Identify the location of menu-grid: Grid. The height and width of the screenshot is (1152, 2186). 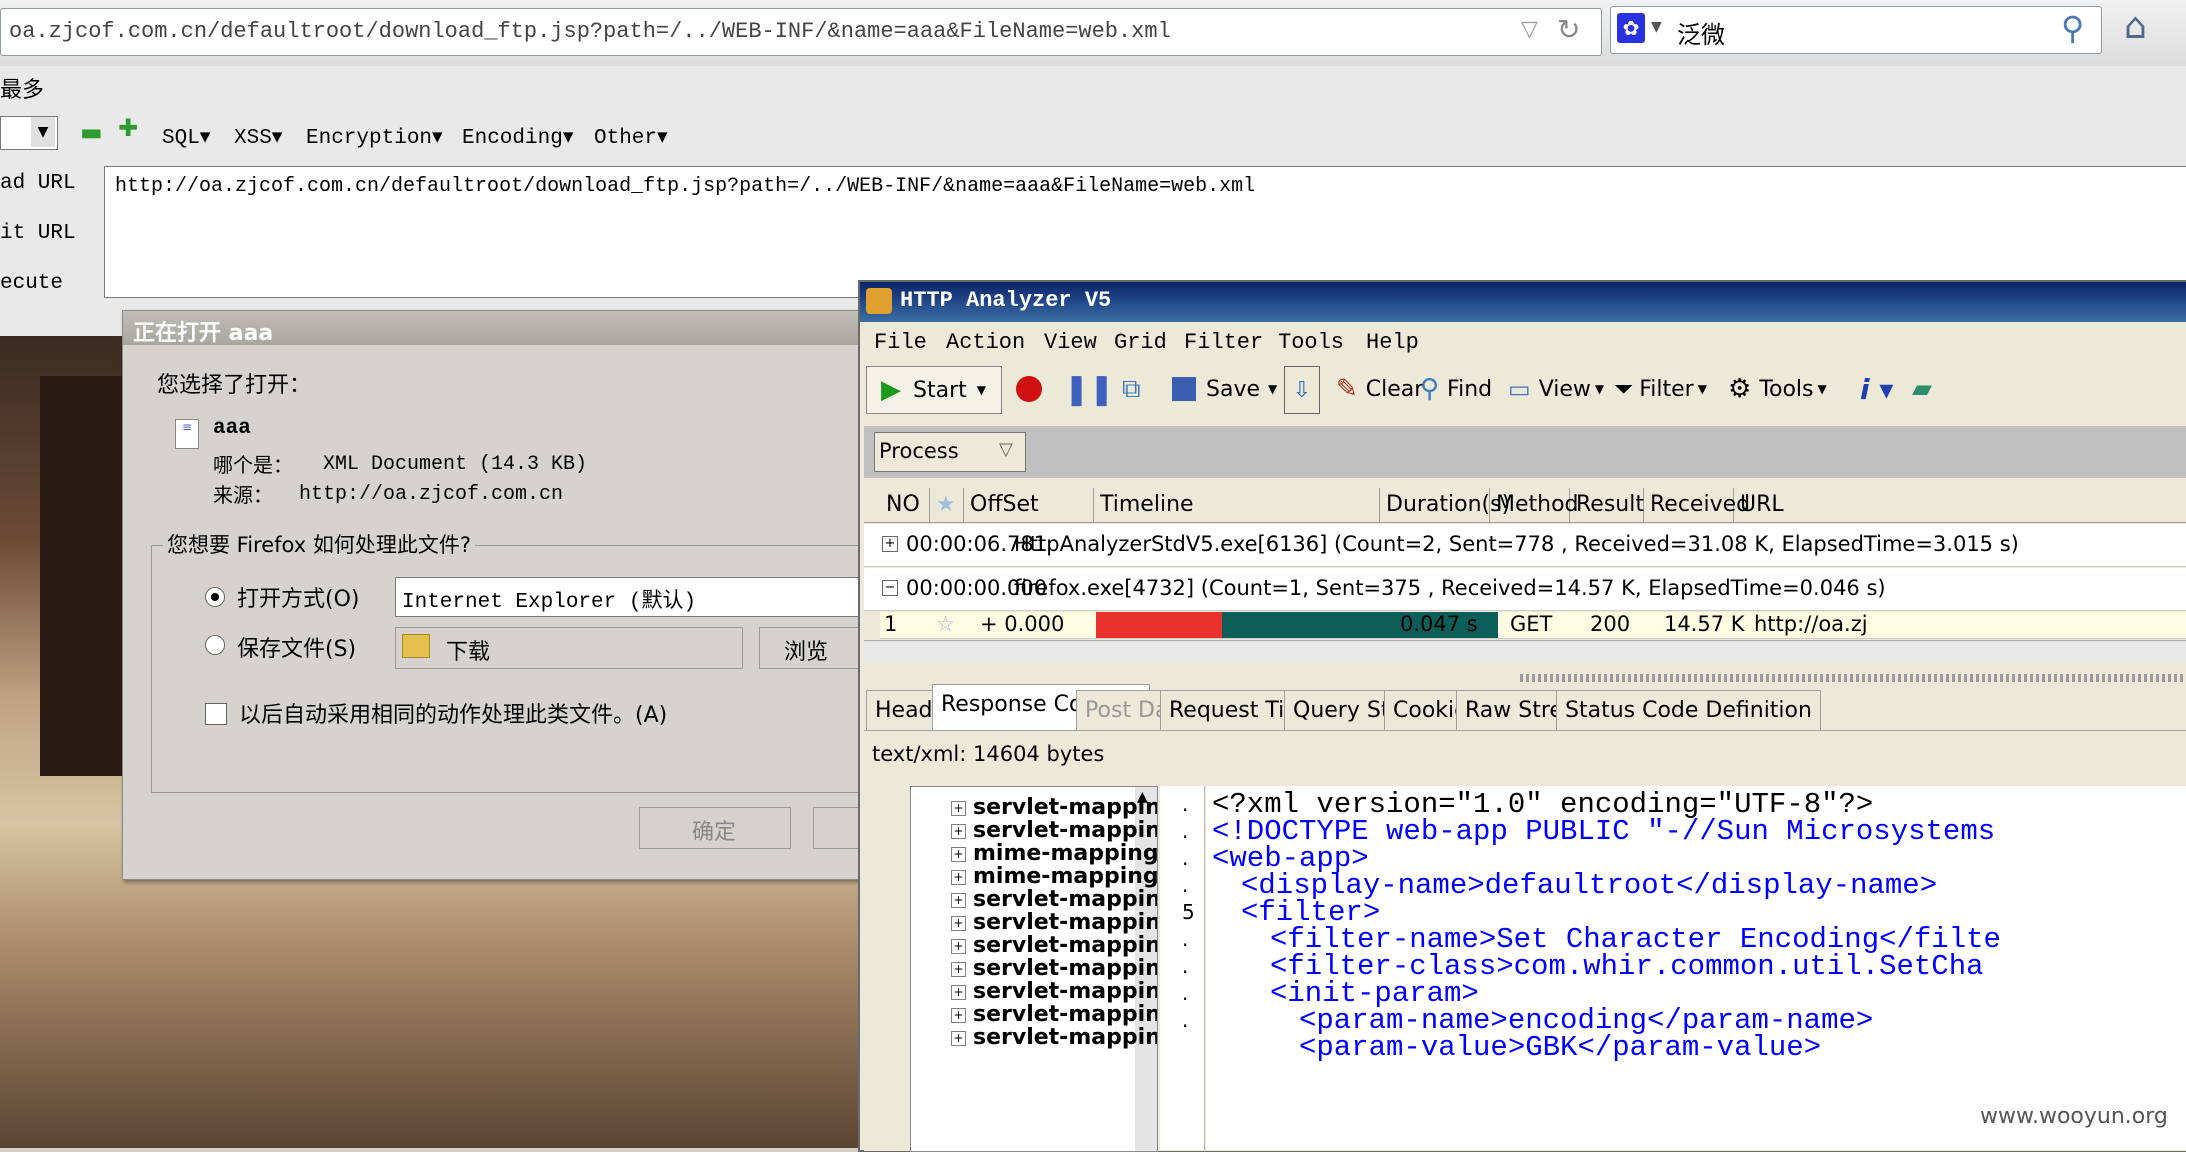
(1140, 342).